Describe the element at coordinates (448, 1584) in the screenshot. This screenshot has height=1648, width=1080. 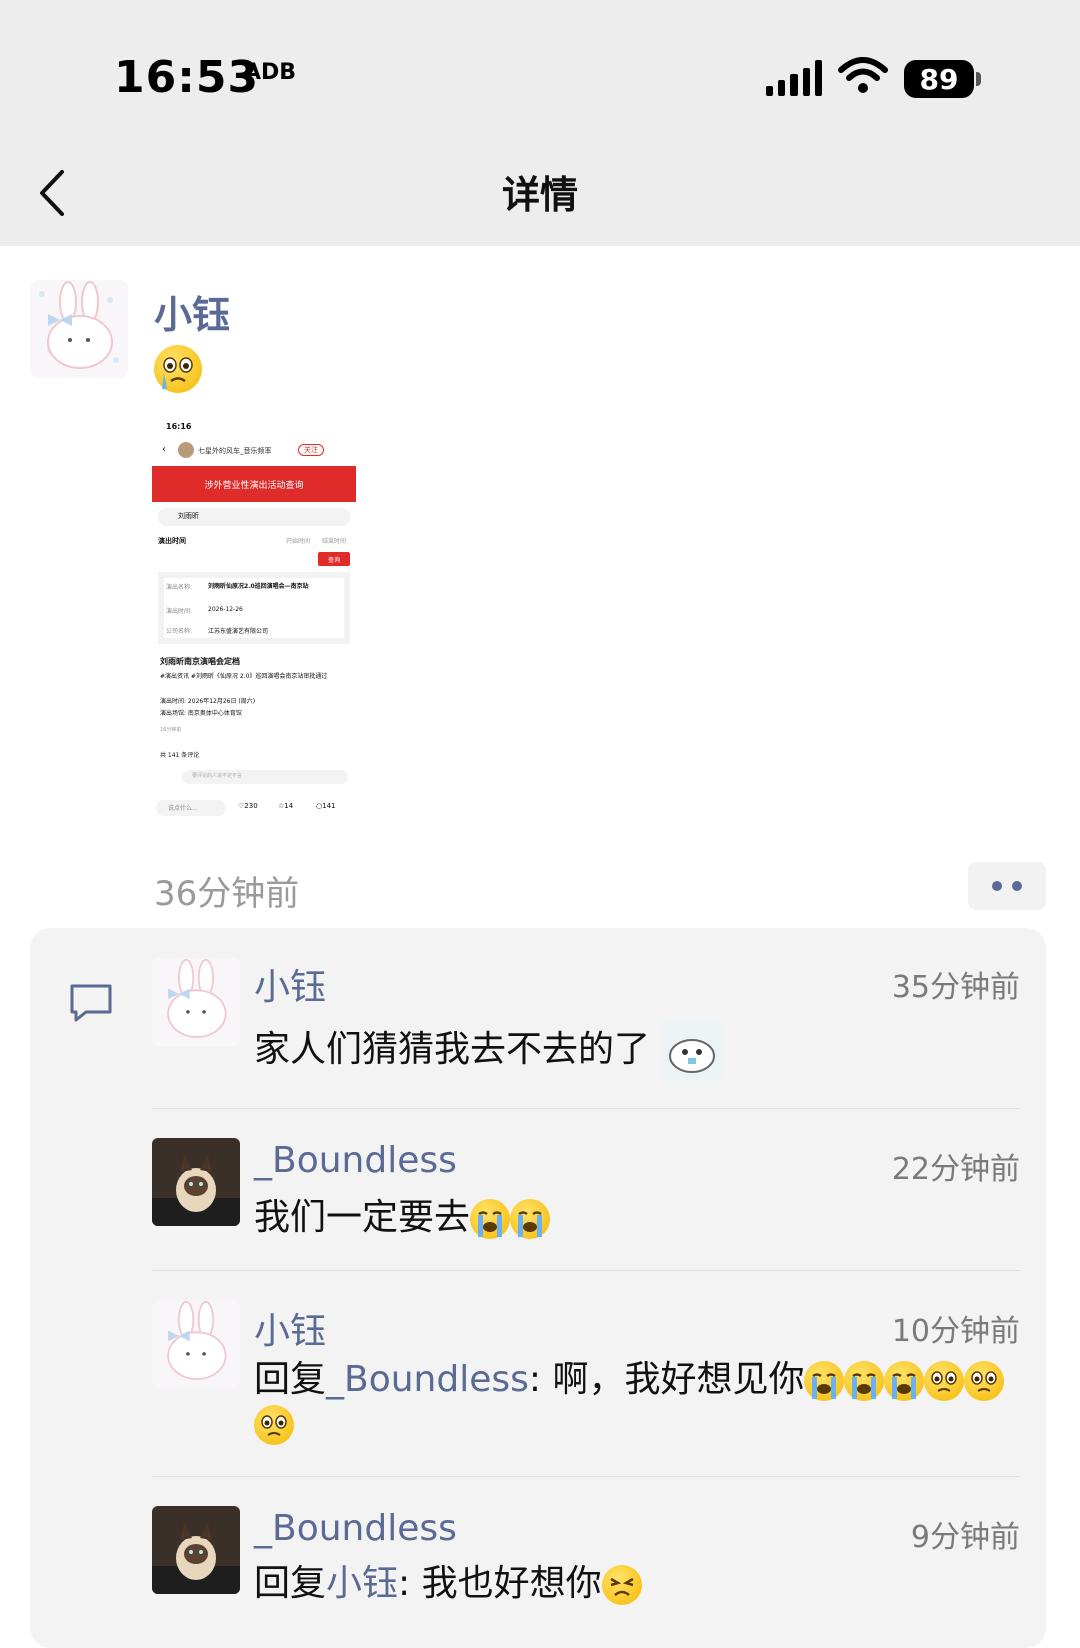
I see `comment-text: 回复小钰: 我也好想你` at that location.